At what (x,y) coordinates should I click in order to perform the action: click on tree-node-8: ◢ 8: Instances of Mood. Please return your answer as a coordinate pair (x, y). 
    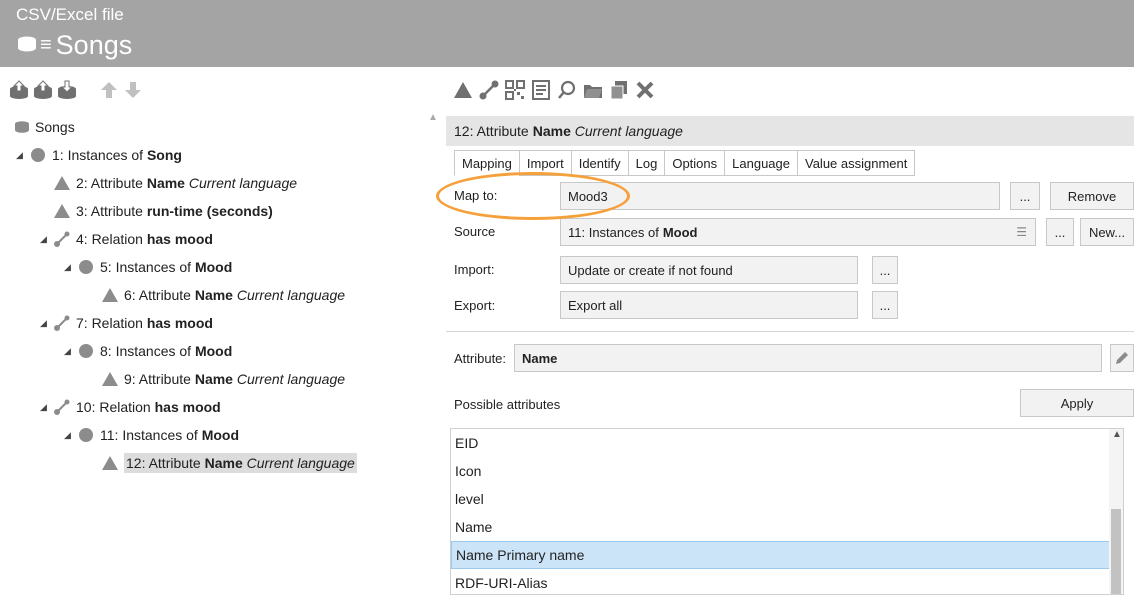
    Looking at the image, I should click on (148, 351).